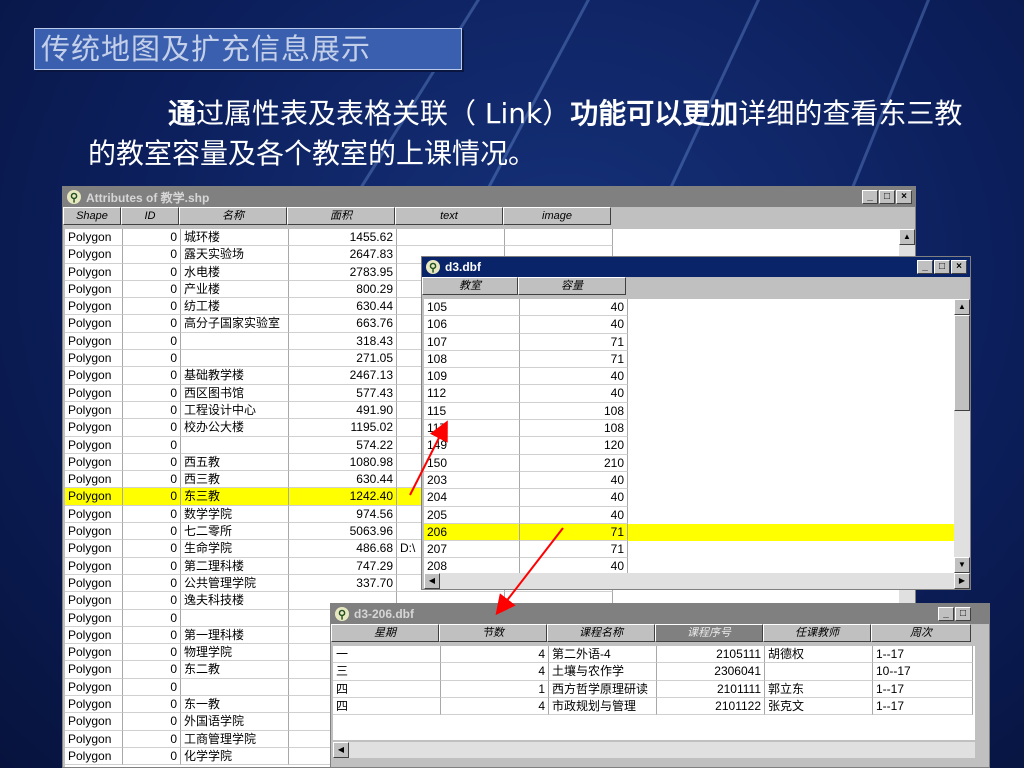 The height and width of the screenshot is (768, 1024). What do you see at coordinates (495, 655) in the screenshot?
I see `table-cell: 4` at bounding box center [495, 655].